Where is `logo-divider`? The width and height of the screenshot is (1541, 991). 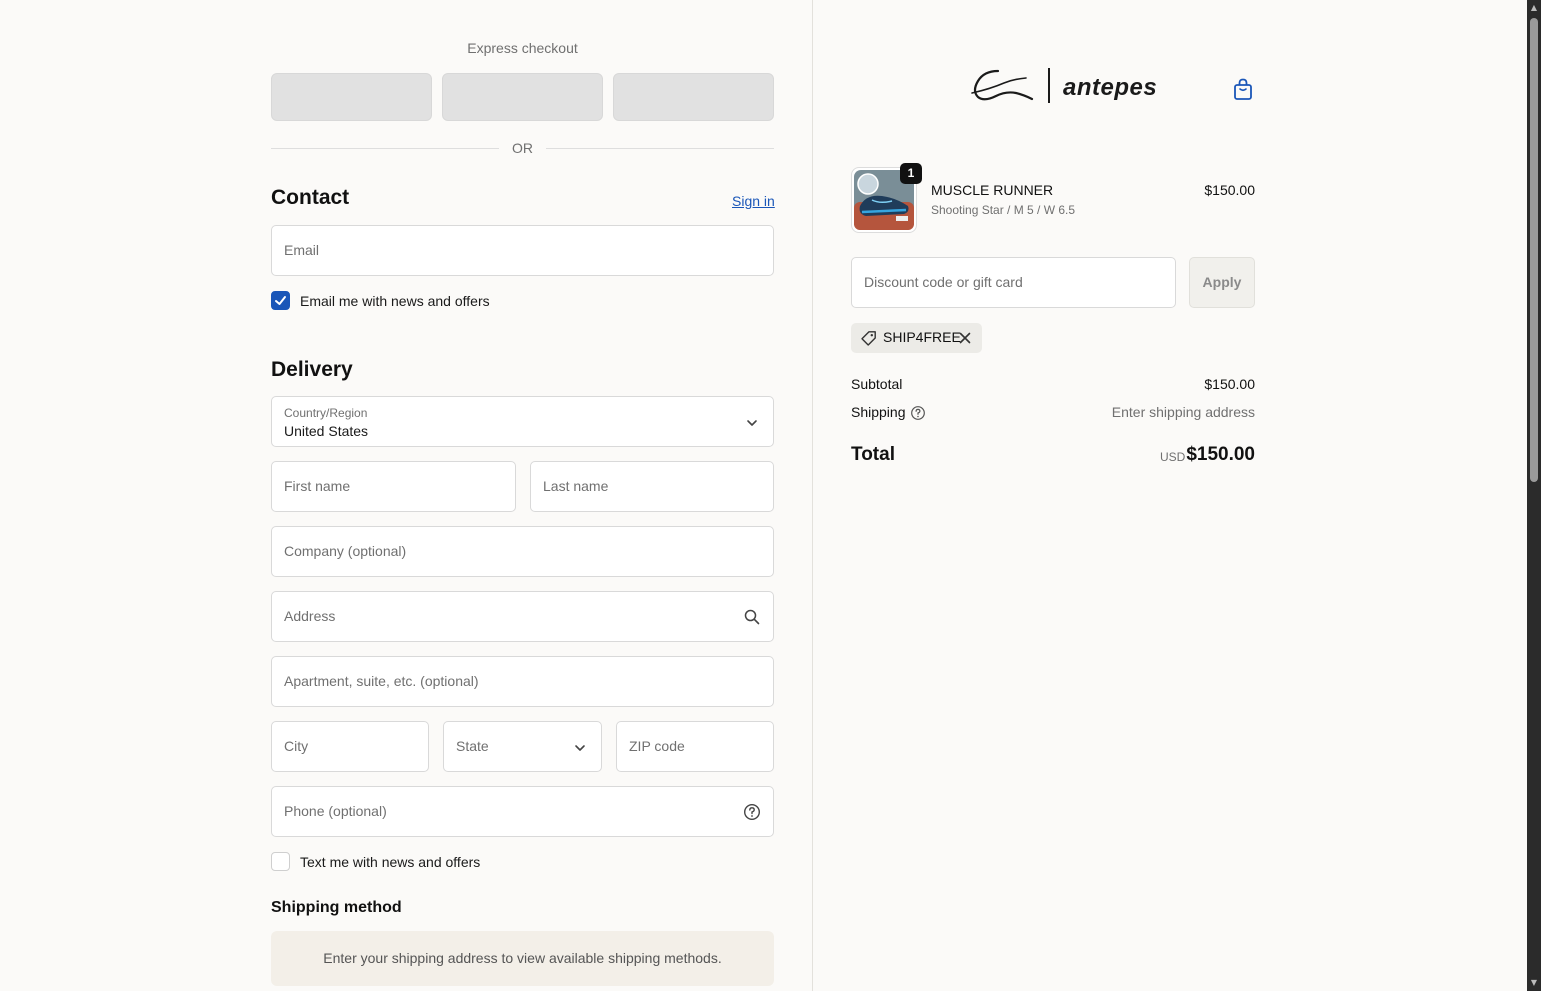
logo-divider is located at coordinates (1049, 85).